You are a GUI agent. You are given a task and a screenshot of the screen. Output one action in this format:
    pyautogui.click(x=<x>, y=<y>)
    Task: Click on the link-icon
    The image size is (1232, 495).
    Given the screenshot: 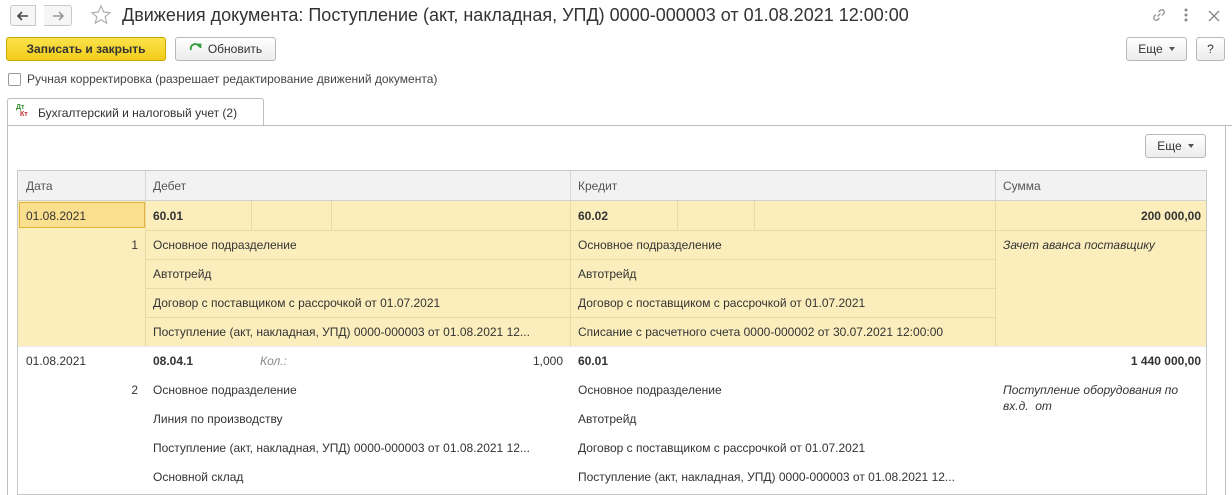 What is the action you would take?
    pyautogui.click(x=1159, y=15)
    